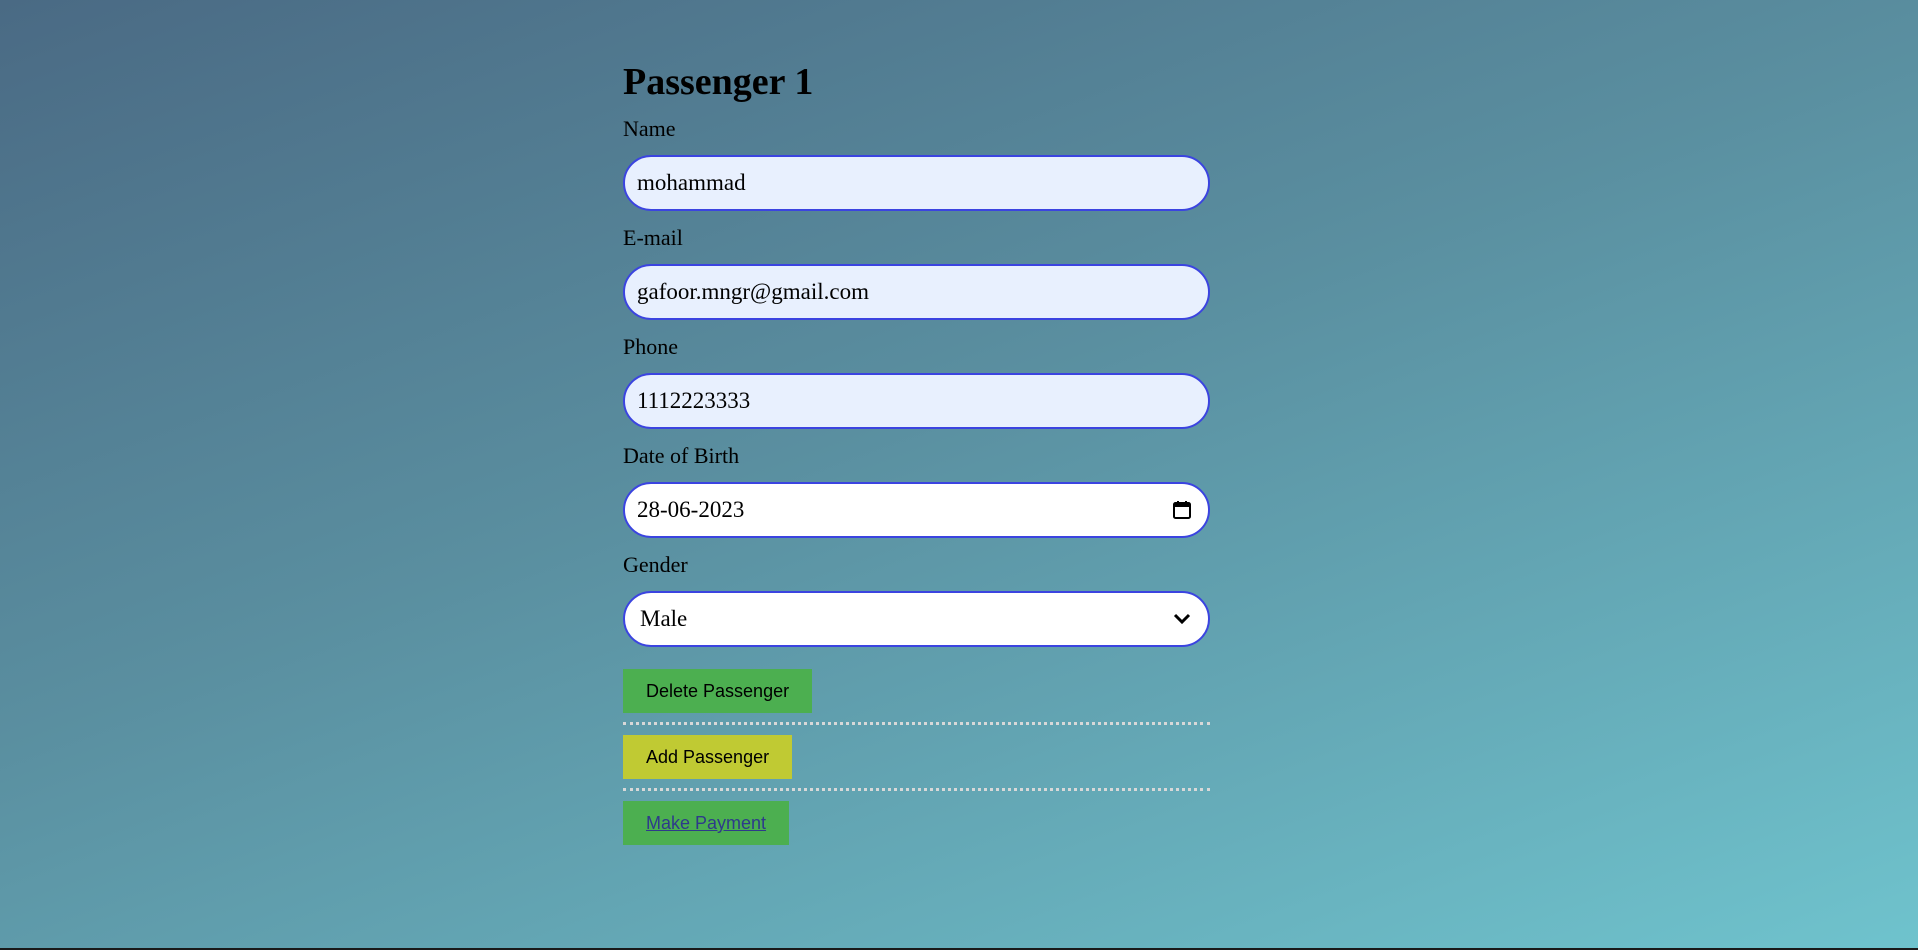 The width and height of the screenshot is (1918, 950). Describe the element at coordinates (1182, 510) in the screenshot. I see `calendar-icon` at that location.